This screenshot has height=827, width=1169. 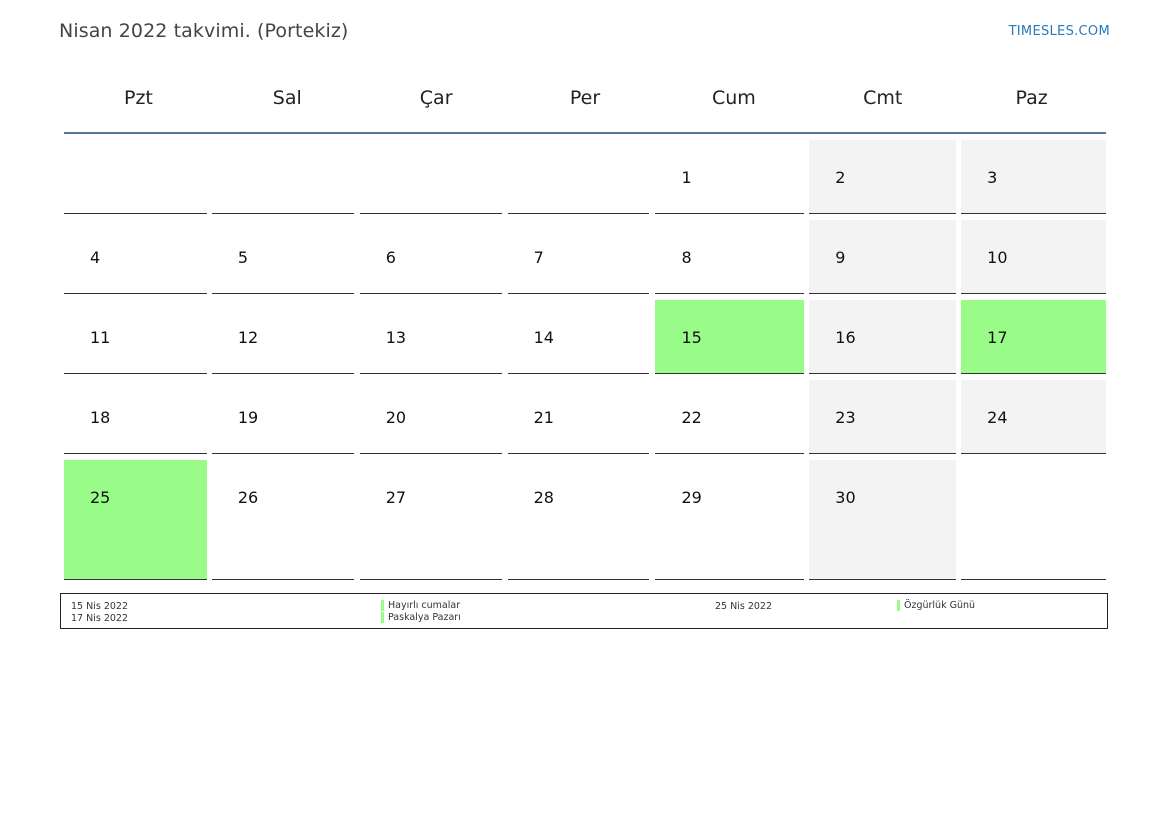 What do you see at coordinates (585, 98) in the screenshot?
I see `weekday-label: Per` at bounding box center [585, 98].